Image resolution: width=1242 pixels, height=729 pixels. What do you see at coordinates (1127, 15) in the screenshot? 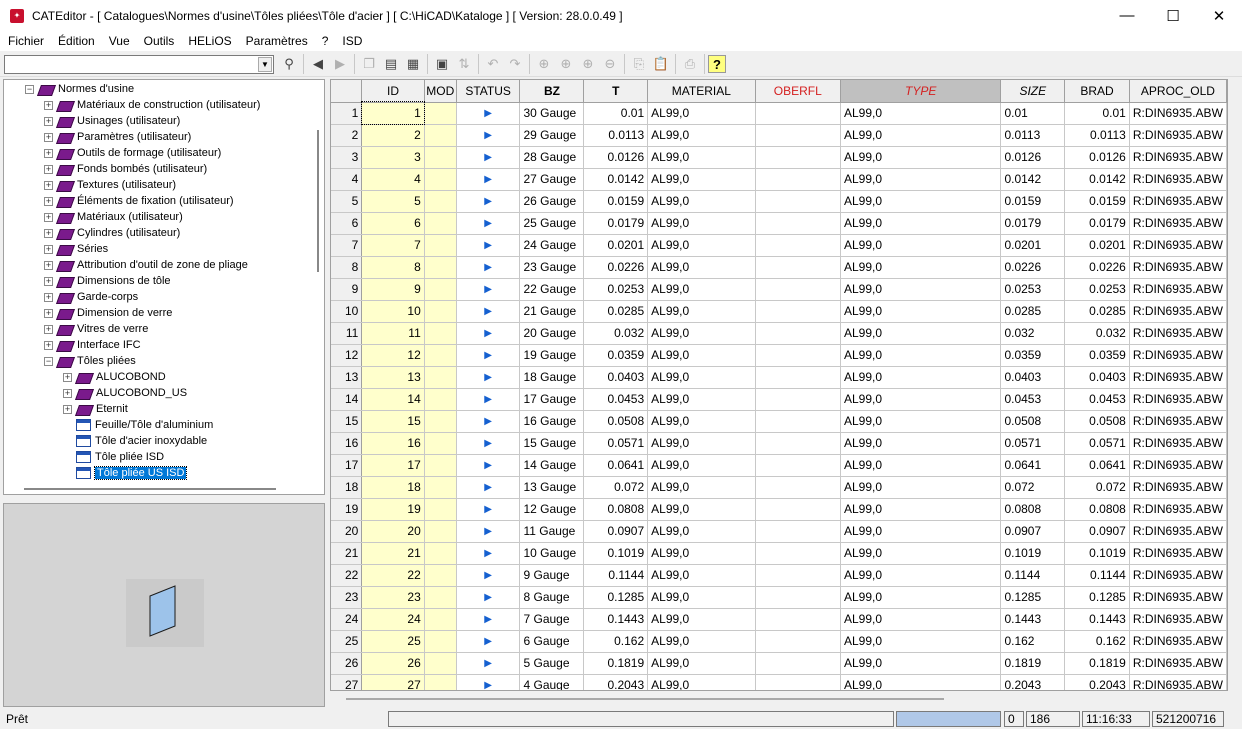
I see `minimize-button: —` at bounding box center [1127, 15].